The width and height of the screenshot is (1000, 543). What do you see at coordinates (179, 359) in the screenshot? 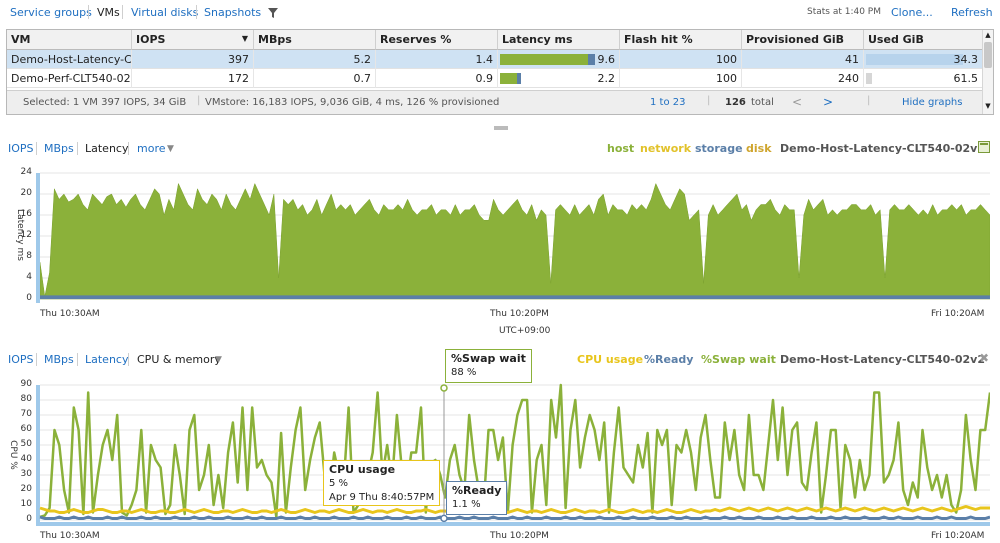
I see `tab-cpu-memory: CPU & memory` at bounding box center [179, 359].